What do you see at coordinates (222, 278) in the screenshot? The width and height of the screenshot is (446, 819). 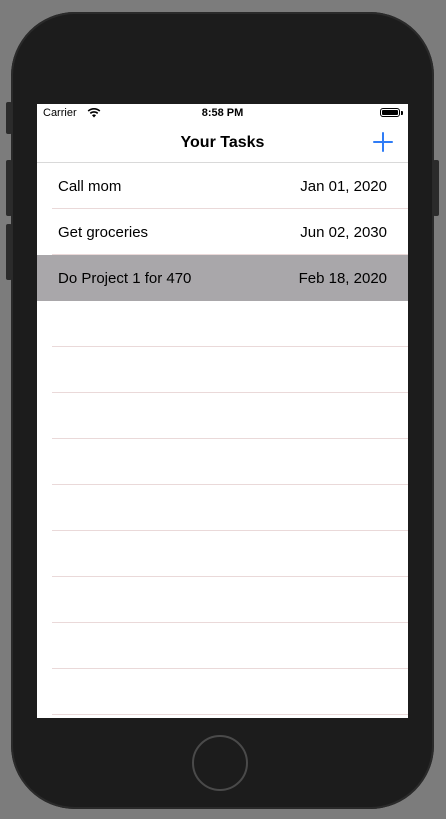 I see `task-row-selected: Do Project 1 for 470 Feb 18, 2020` at bounding box center [222, 278].